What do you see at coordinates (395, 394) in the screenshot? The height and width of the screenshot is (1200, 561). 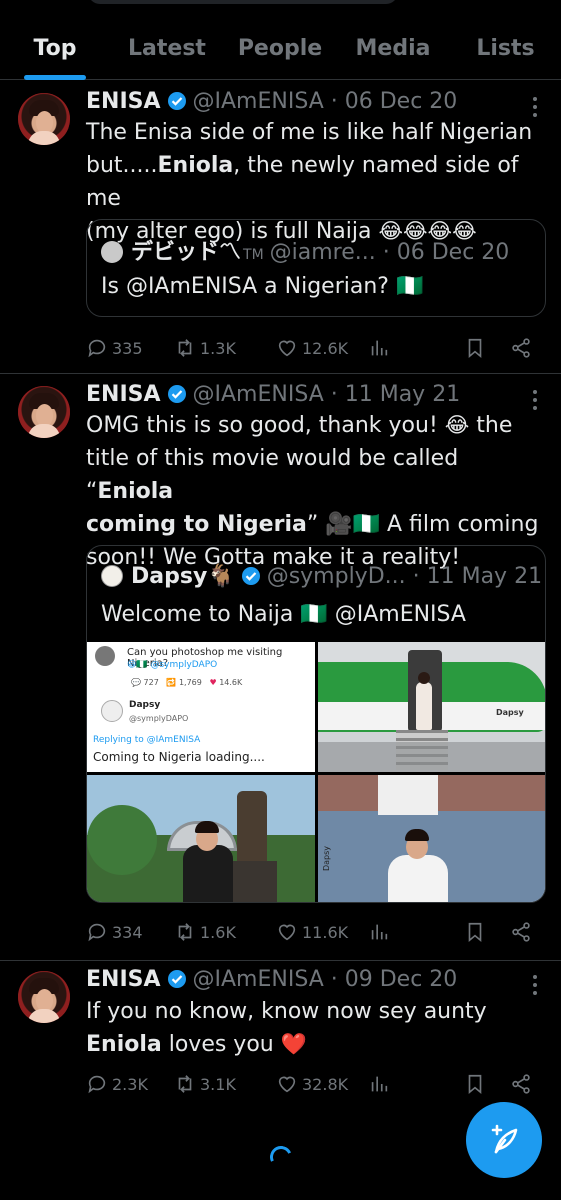 I see `tweet-date: · 11 May 21` at bounding box center [395, 394].